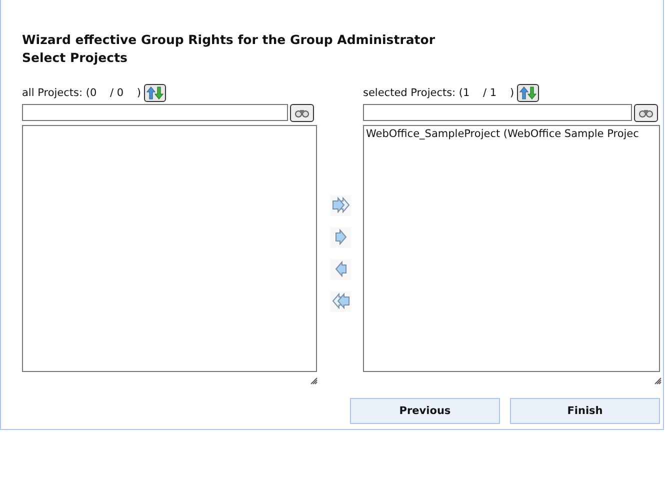 This screenshot has width=666, height=490. Describe the element at coordinates (511, 134) in the screenshot. I see `list-item: WebOffice_SampleProject (WebOffice Sample Projec` at that location.